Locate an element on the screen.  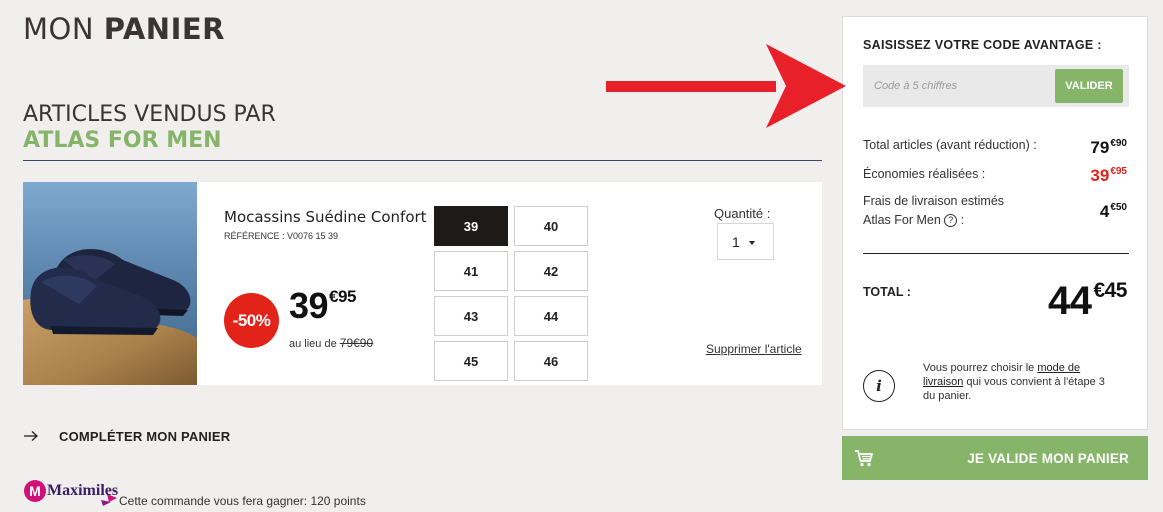
quantity-label: Quantité : is located at coordinates (742, 213).